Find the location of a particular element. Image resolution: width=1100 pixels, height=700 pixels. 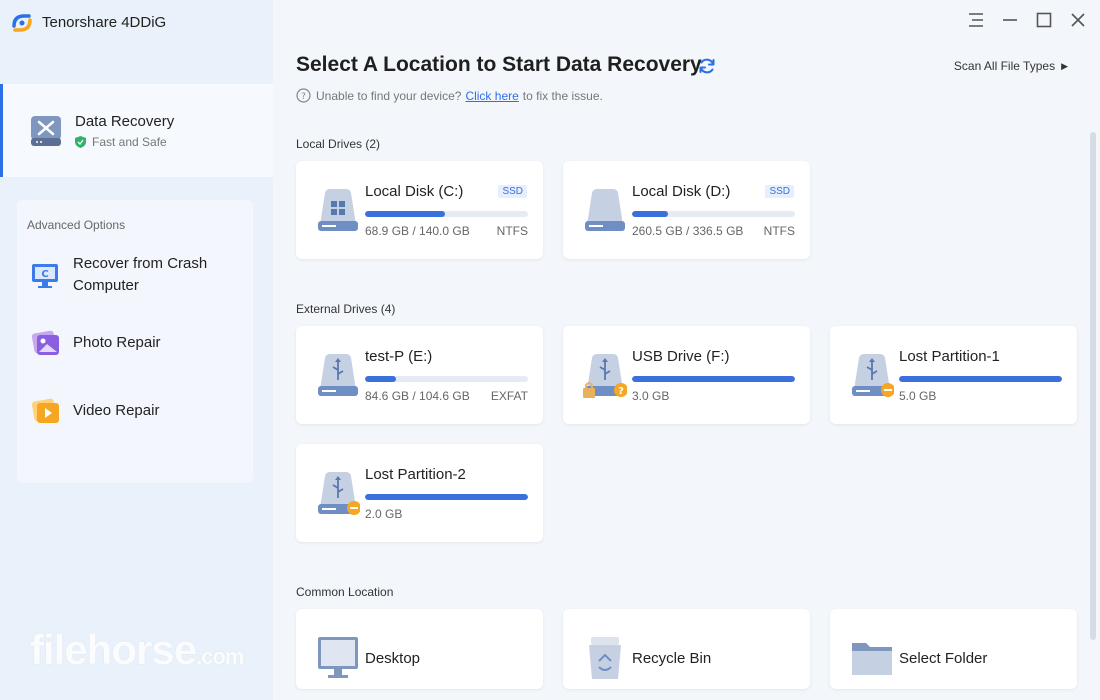

watermark-suffix: .com is located at coordinates (220, 656).